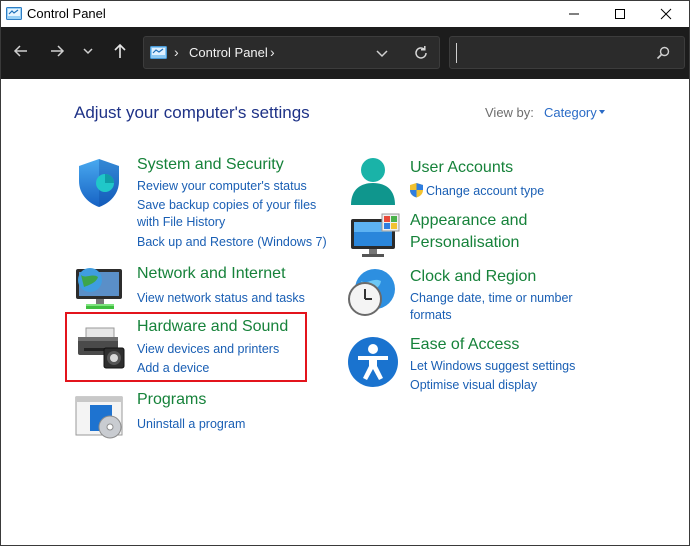 This screenshot has height=546, width=690. Describe the element at coordinates (191, 424) in the screenshot. I see `link-uninstall-program: Uninstall a program` at that location.